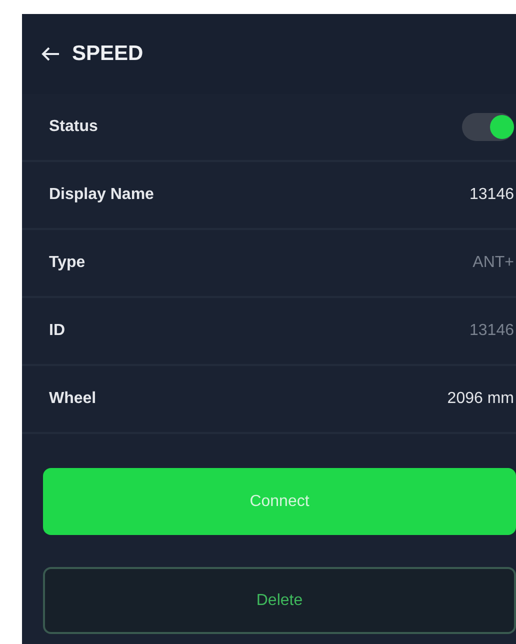  What do you see at coordinates (57, 331) in the screenshot?
I see `row-label: ID` at bounding box center [57, 331].